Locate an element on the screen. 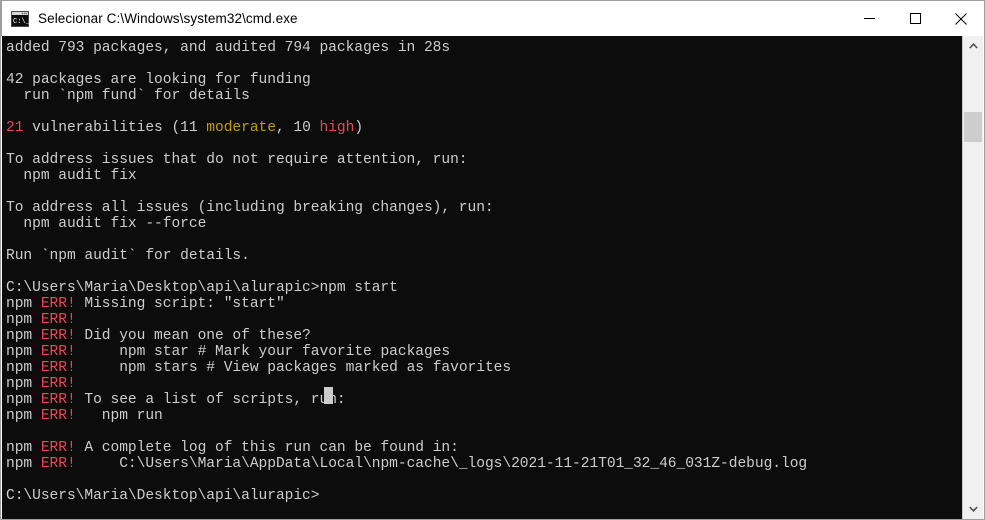 This screenshot has width=985, height=520. maximize-button is located at coordinates (915, 18).